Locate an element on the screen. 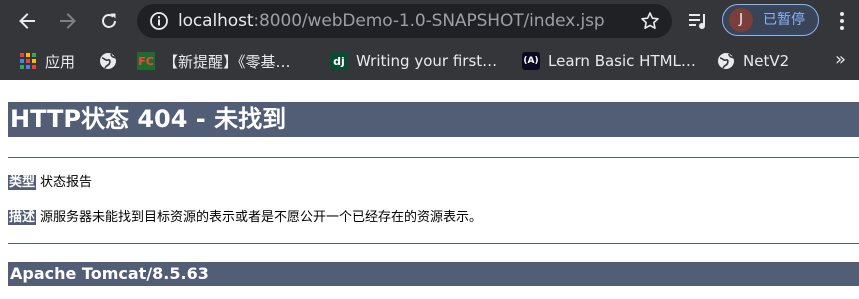 The height and width of the screenshot is (299, 859). forward-button is located at coordinates (68, 21).